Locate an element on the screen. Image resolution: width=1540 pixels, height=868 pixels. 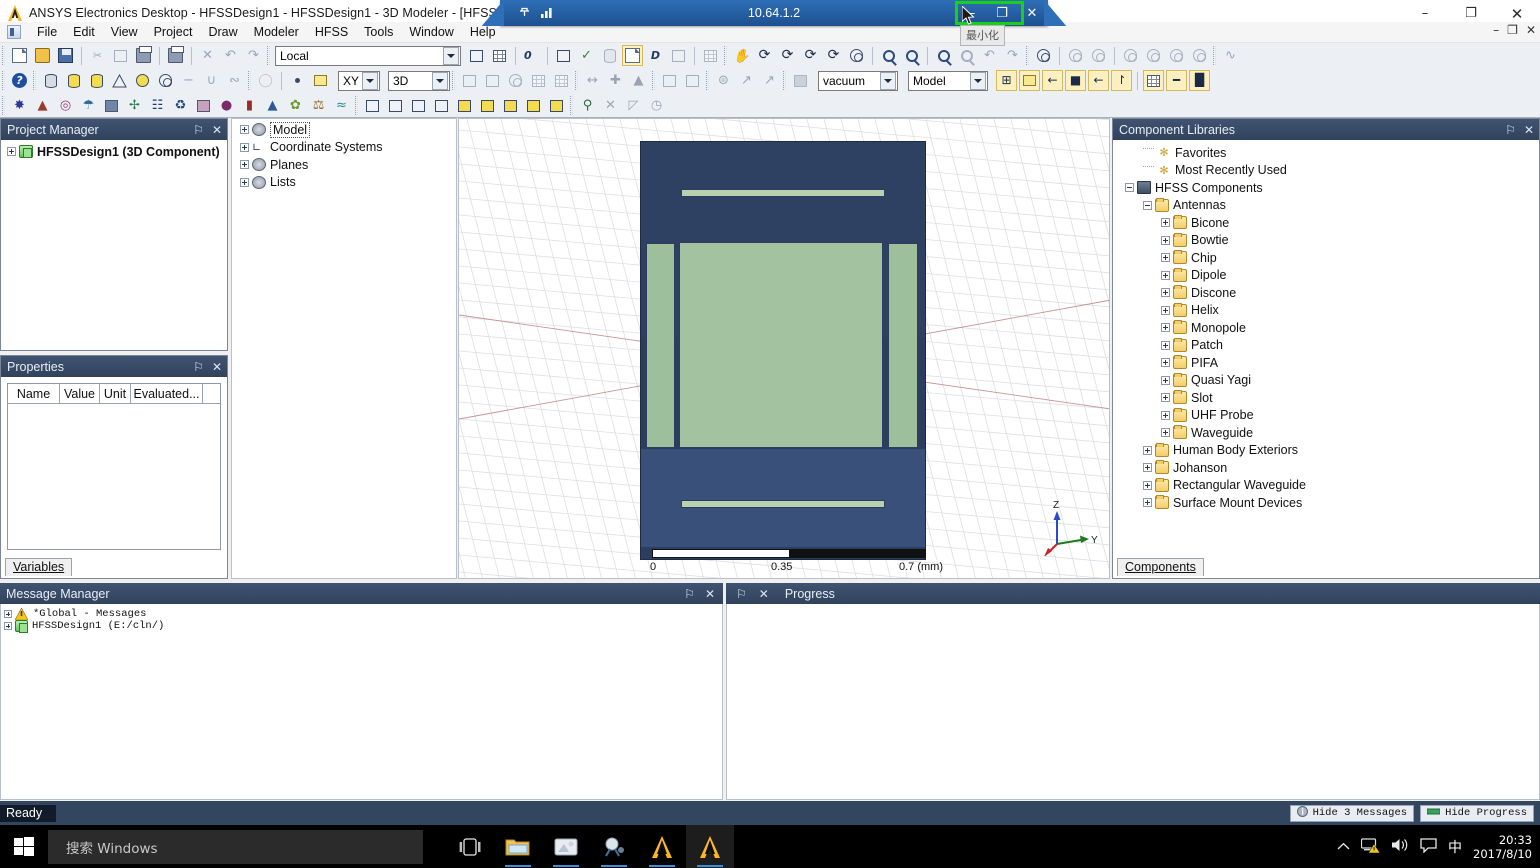
snap-edge-button: ← is located at coordinates (1052, 80).